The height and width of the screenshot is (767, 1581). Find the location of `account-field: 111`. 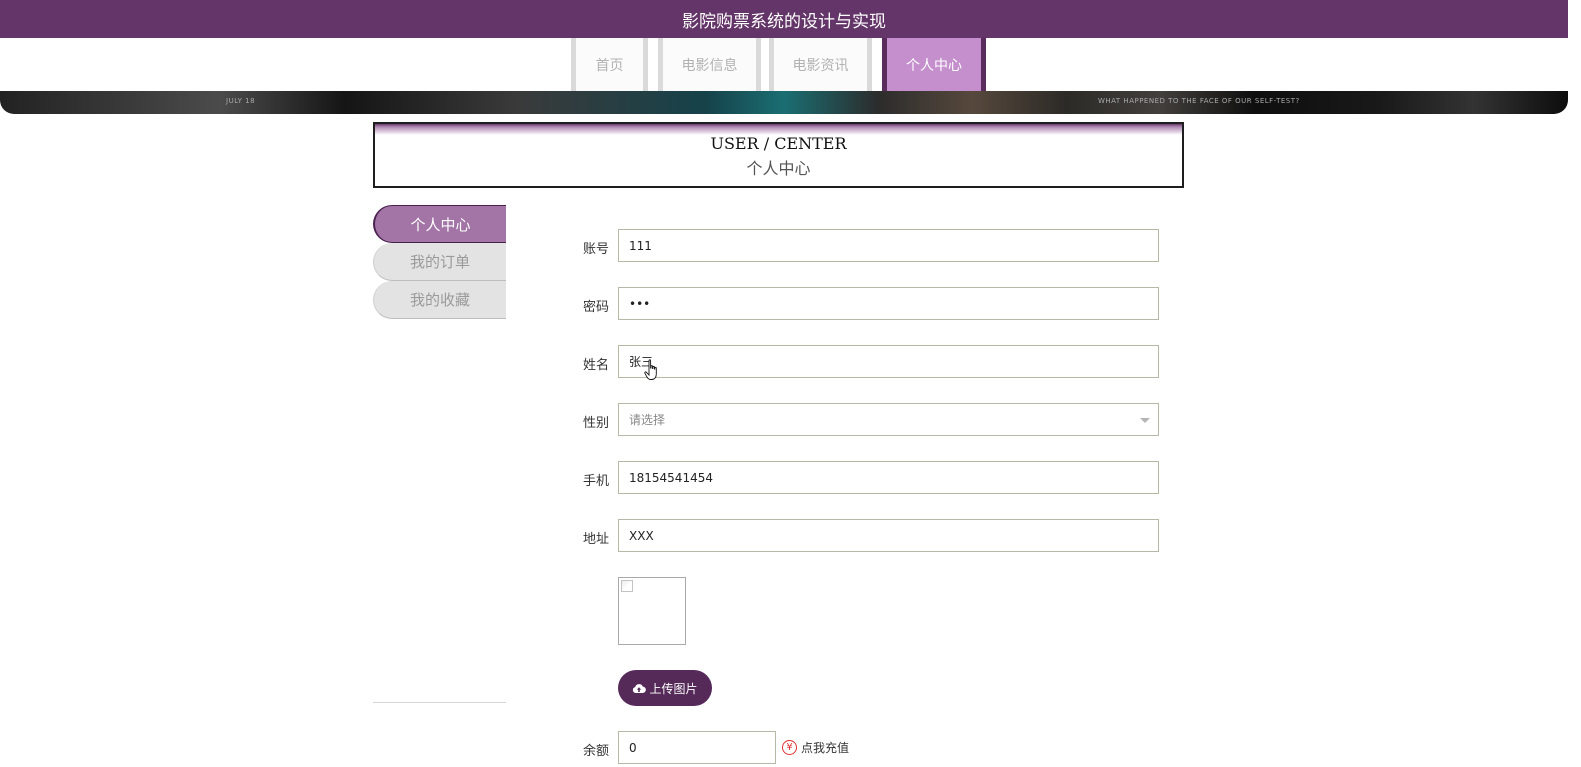

account-field: 111 is located at coordinates (888, 245).